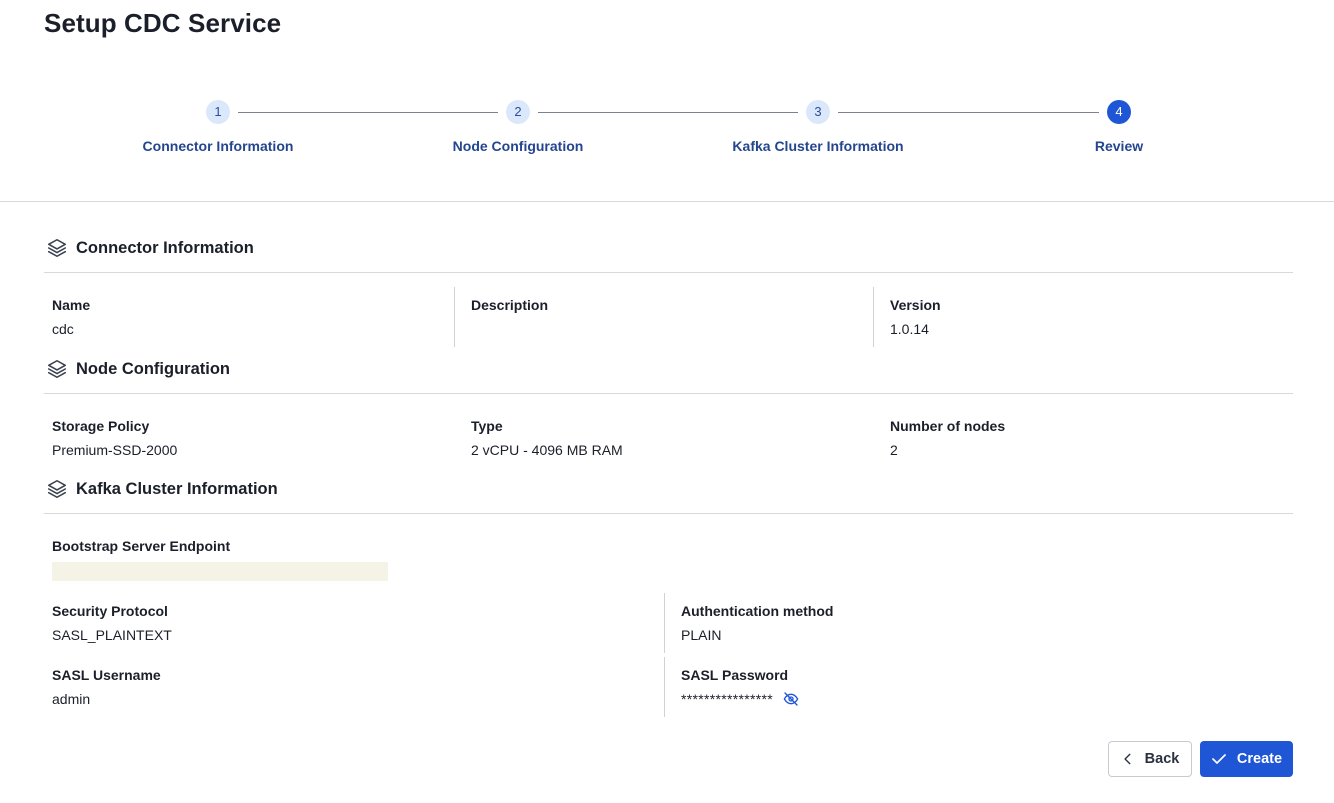 The width and height of the screenshot is (1334, 803). Describe the element at coordinates (668, 254) in the screenshot. I see `section-connector-information: Connector Information` at that location.